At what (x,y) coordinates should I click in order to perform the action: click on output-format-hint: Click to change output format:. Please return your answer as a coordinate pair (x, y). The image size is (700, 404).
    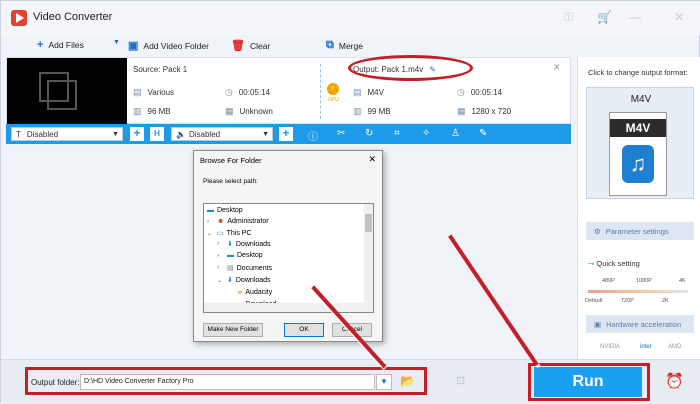
    Looking at the image, I should click on (638, 72).